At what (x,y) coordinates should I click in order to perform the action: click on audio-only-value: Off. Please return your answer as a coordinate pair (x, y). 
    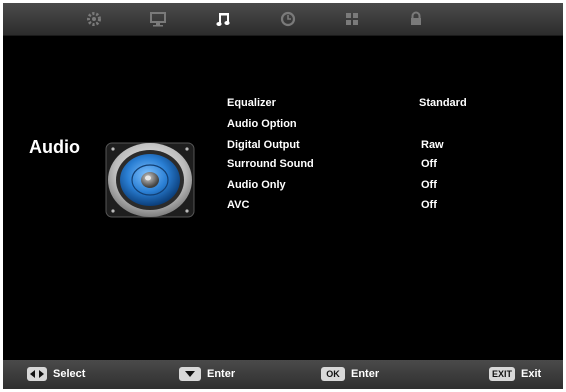
    Looking at the image, I should click on (429, 185).